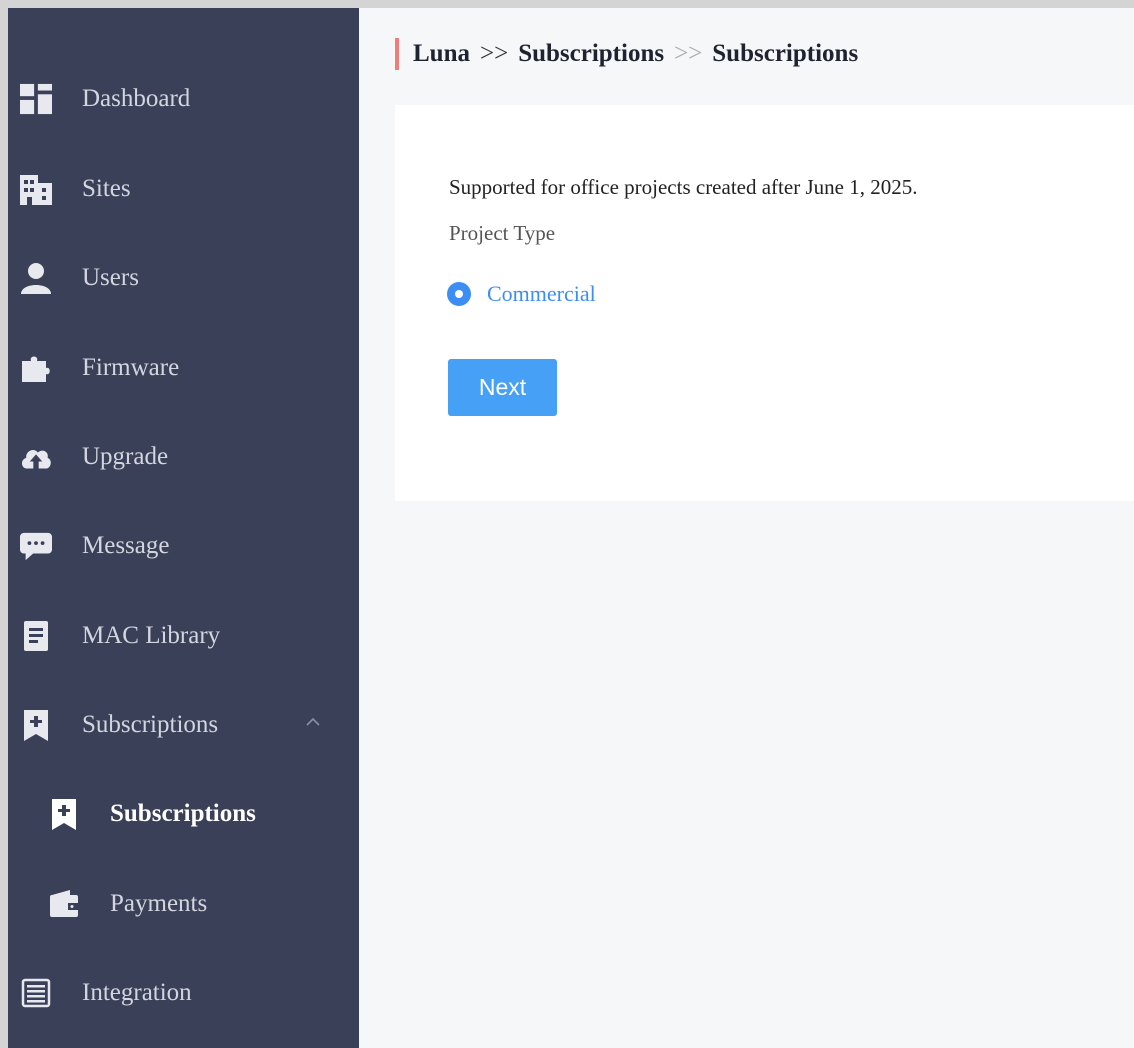 The image size is (1134, 1048). Describe the element at coordinates (126, 545) in the screenshot. I see `sidebar-item-label: Message` at that location.